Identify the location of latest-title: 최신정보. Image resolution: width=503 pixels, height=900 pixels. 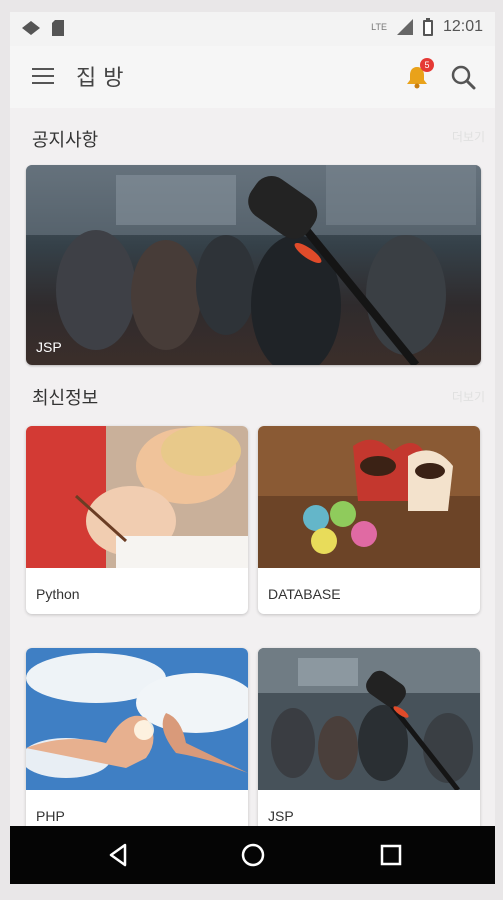
(65, 398).